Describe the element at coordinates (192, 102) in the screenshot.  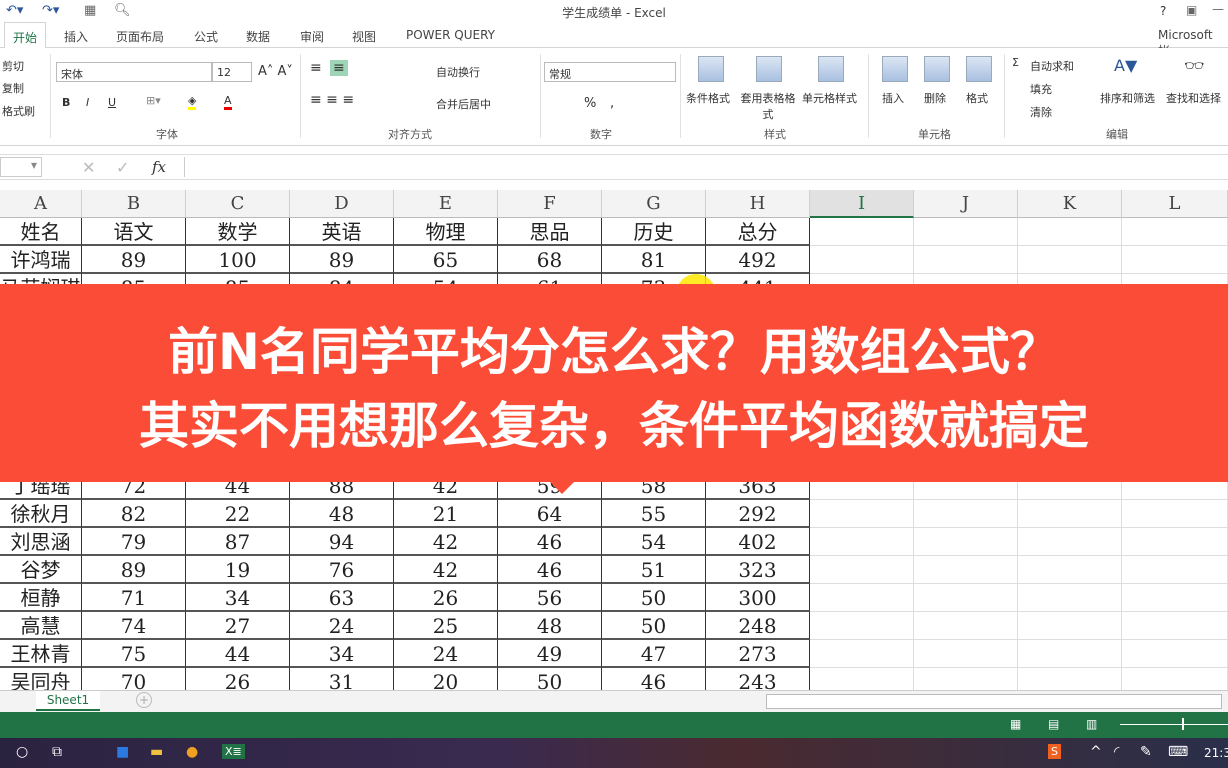
I see `fill-color-icon: ◈` at that location.